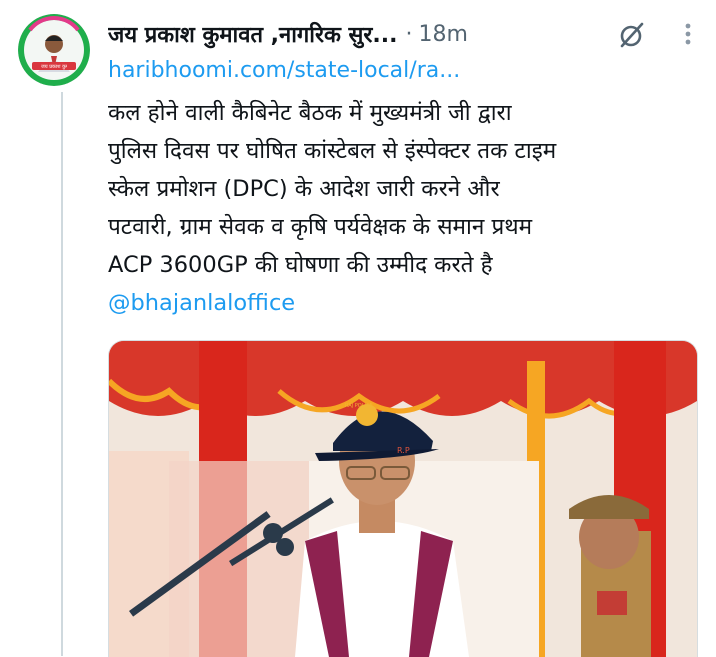 The image size is (716, 657). I want to click on avatar: जय प्रकाश कुमावत, so click(54, 50).